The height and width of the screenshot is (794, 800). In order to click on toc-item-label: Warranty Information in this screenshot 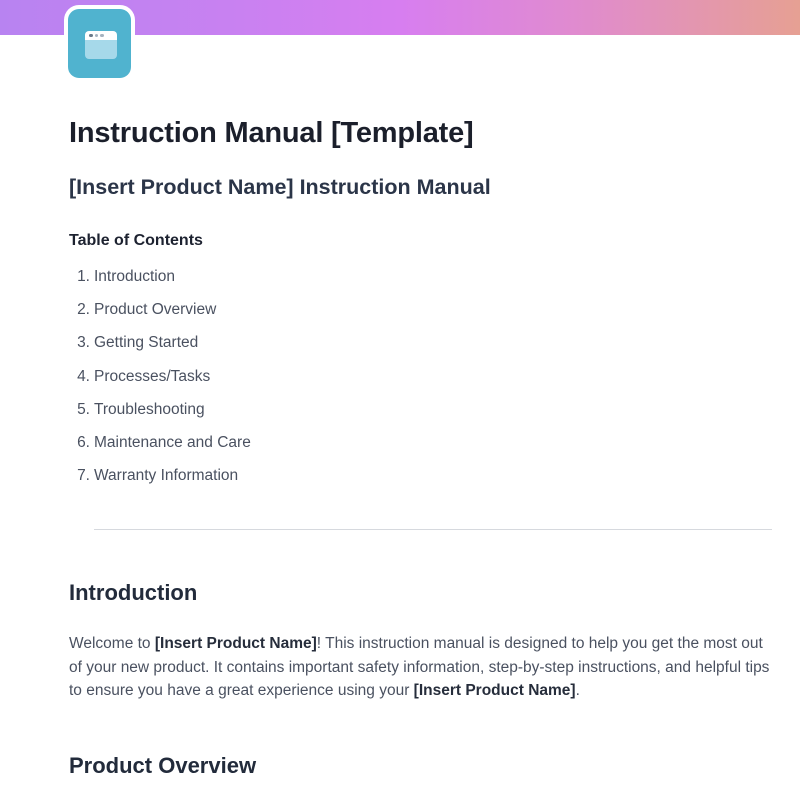, I will do `click(166, 476)`.